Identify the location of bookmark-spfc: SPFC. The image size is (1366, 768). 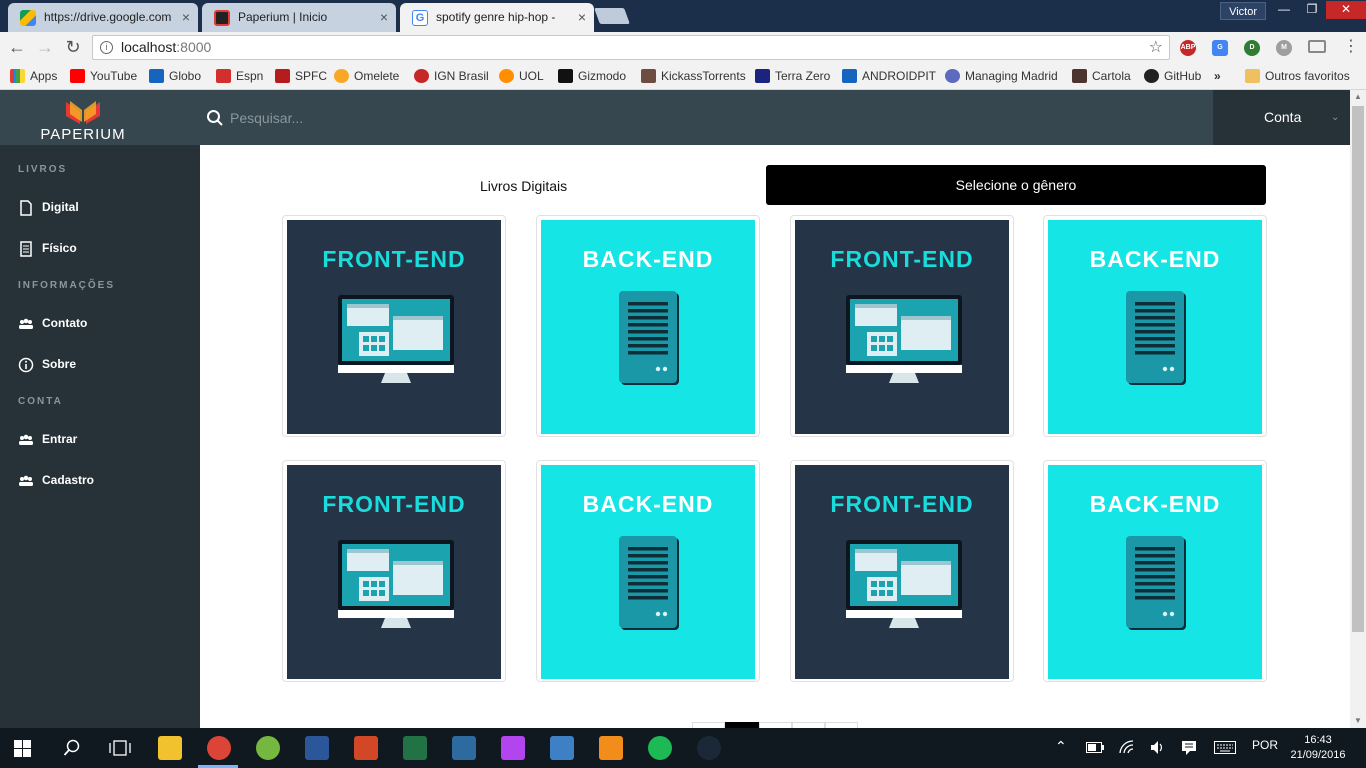
(301, 76).